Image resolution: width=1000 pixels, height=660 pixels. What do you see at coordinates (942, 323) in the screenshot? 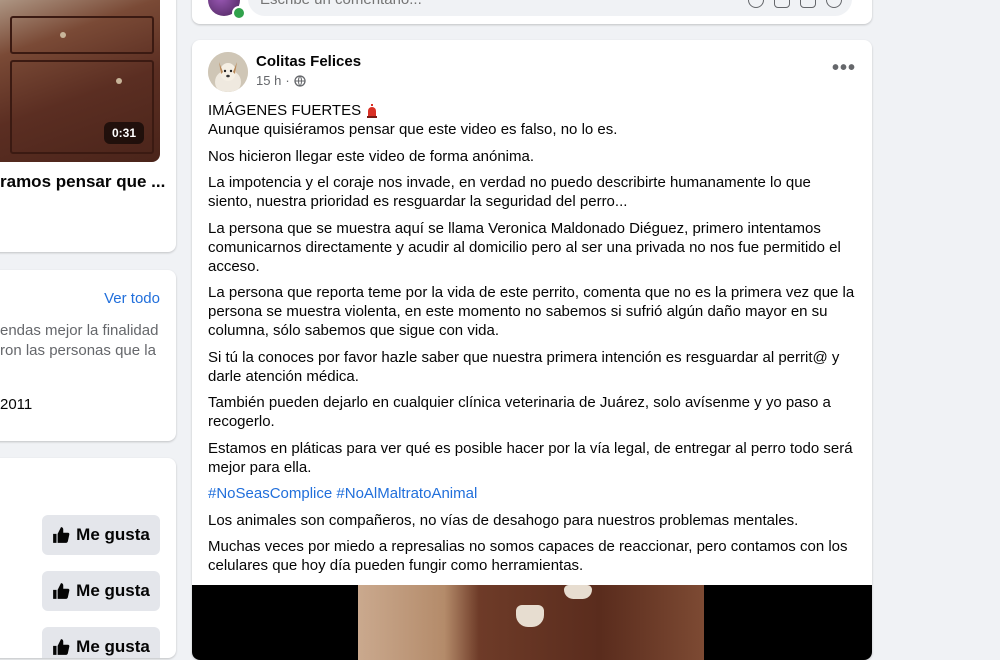
I see `right-pane` at bounding box center [942, 323].